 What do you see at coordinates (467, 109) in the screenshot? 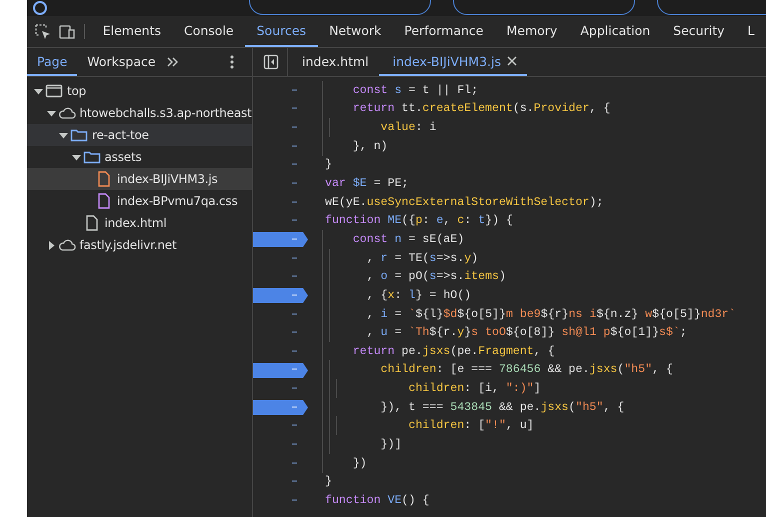
I see `code-line: return tt.createElement(s.Provider, {` at bounding box center [467, 109].